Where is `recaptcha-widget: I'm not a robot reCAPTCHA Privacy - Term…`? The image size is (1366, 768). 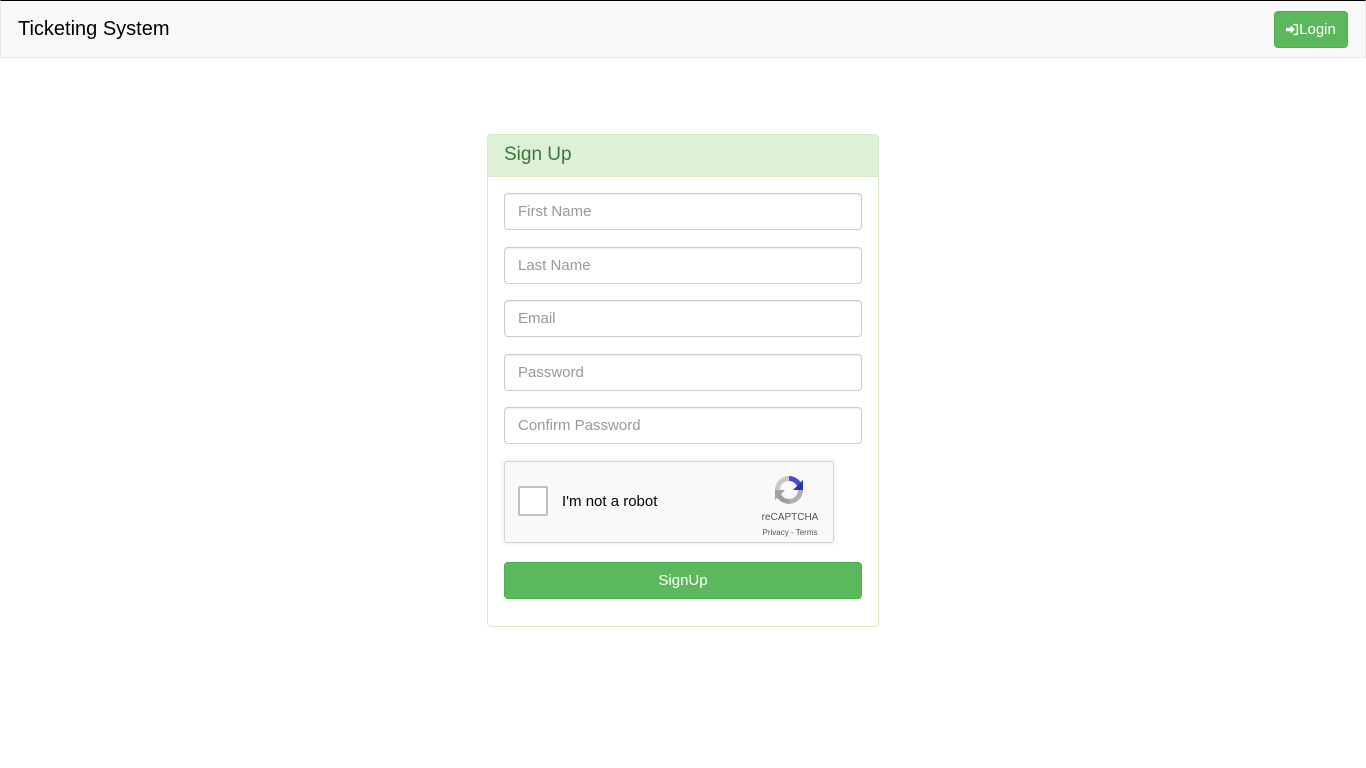 recaptcha-widget: I'm not a robot reCAPTCHA Privacy - Term… is located at coordinates (669, 501).